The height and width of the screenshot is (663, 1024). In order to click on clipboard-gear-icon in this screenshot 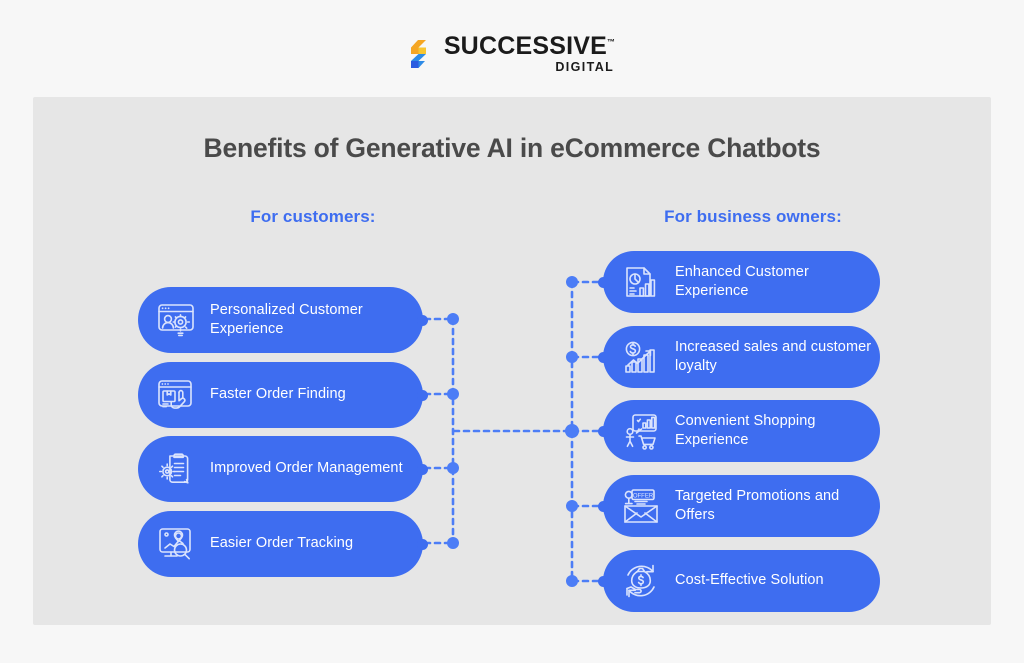, I will do `click(176, 469)`.